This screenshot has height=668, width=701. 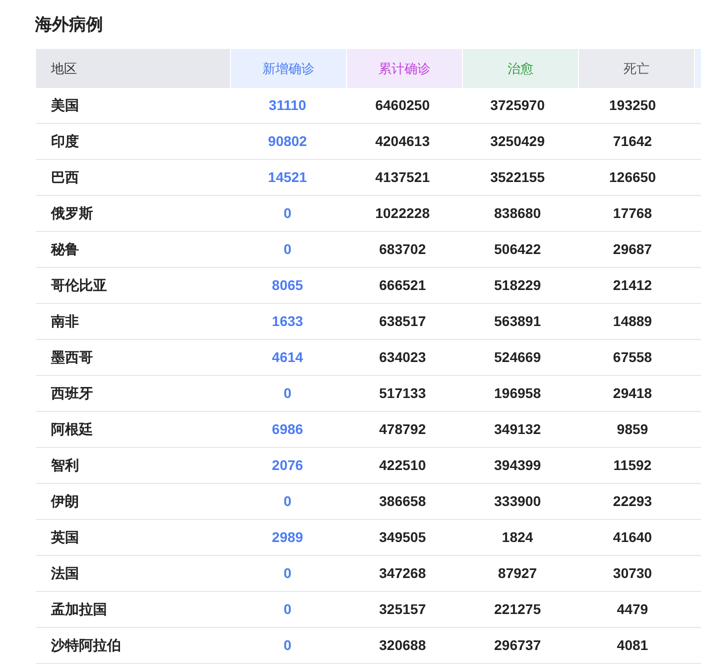 What do you see at coordinates (404, 68) in the screenshot?
I see `column-header: 累计确诊` at bounding box center [404, 68].